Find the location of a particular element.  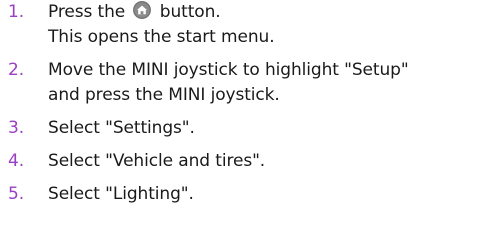

step-number: 4. is located at coordinates (16, 161).